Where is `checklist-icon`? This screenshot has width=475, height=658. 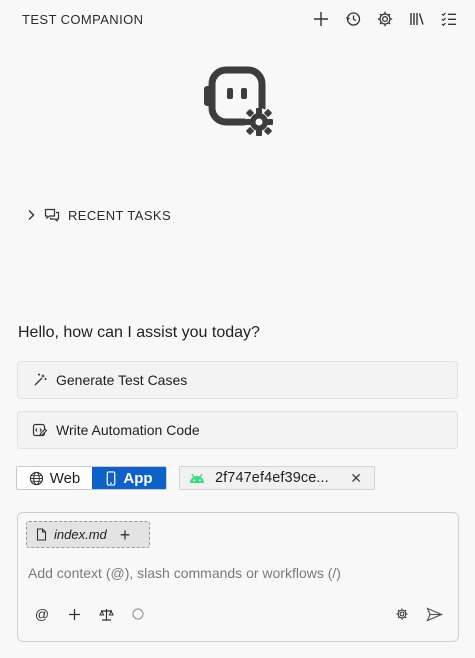
checklist-icon is located at coordinates (448, 19).